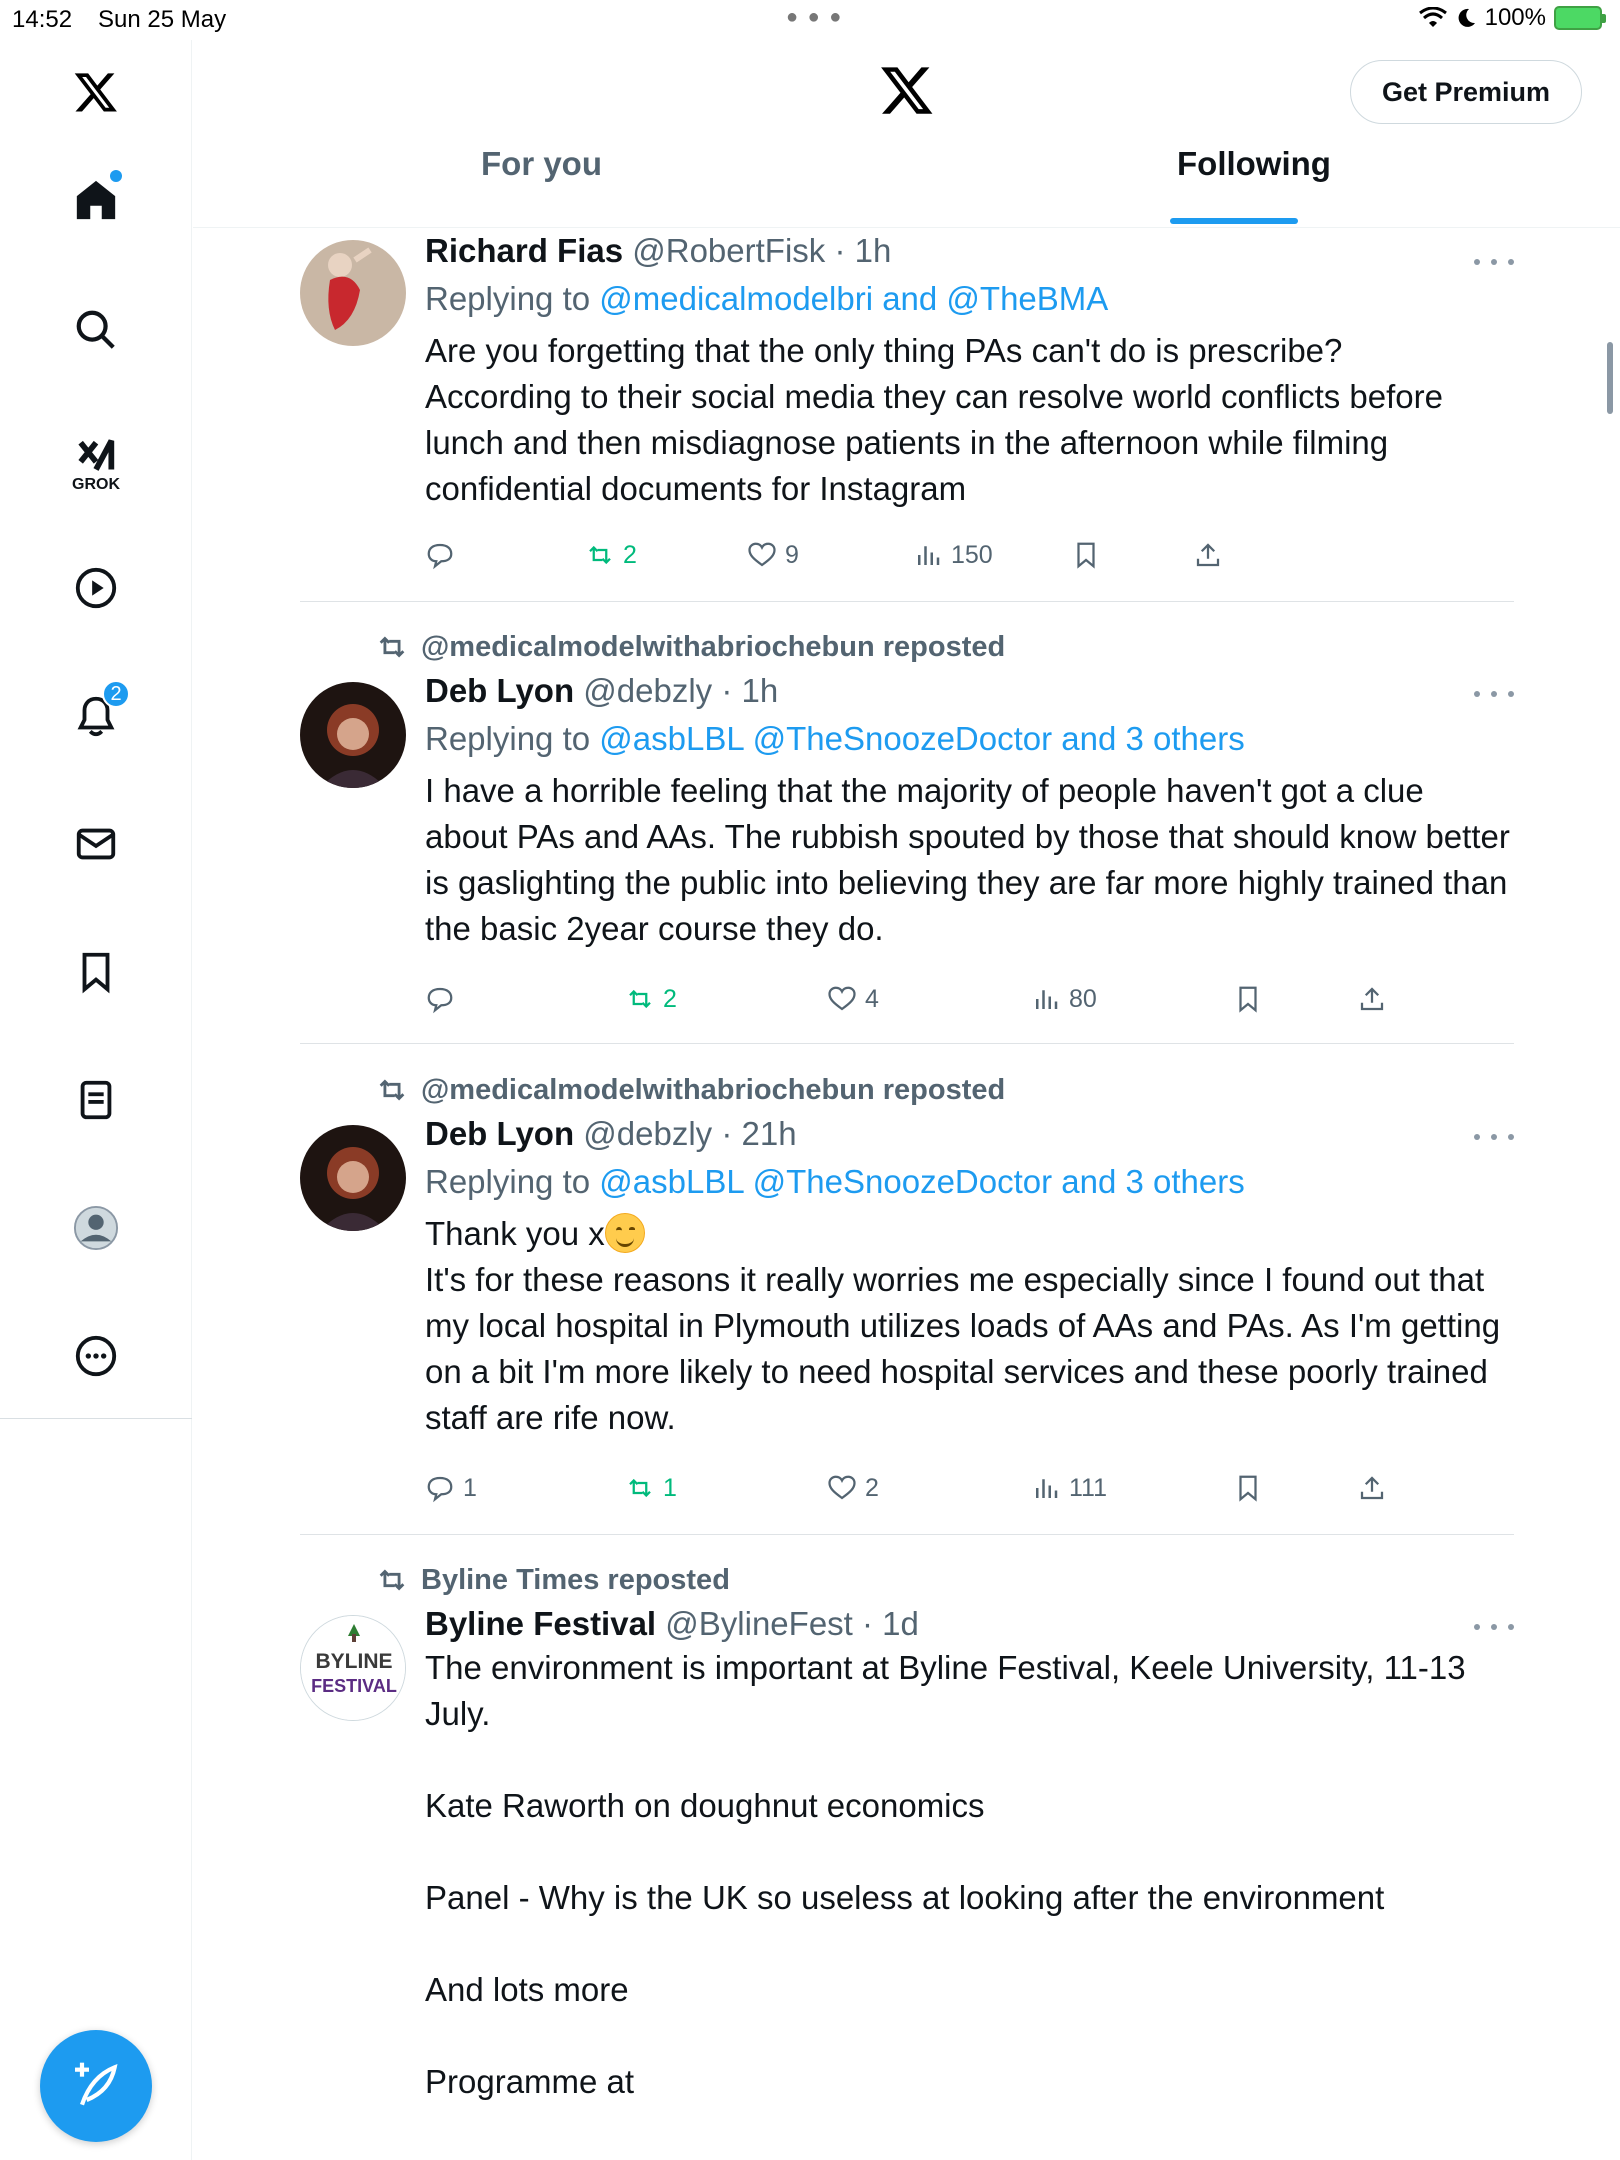 The width and height of the screenshot is (1620, 2160). Describe the element at coordinates (853, 999) in the screenshot. I see `like-button: 4` at that location.